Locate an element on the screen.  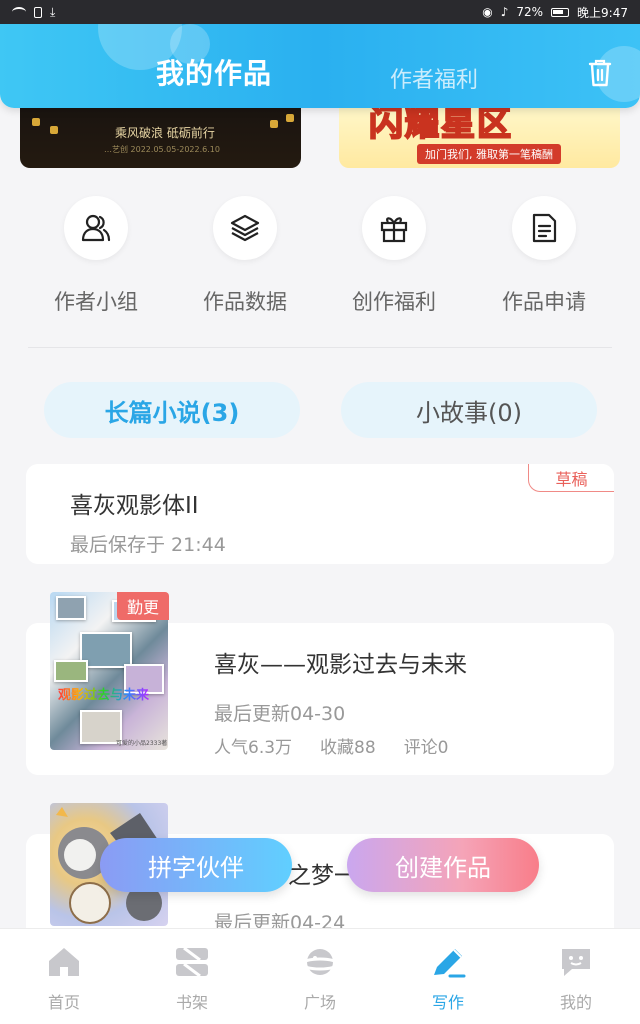
work-comments: 评论0 is located at coordinates (426, 748).